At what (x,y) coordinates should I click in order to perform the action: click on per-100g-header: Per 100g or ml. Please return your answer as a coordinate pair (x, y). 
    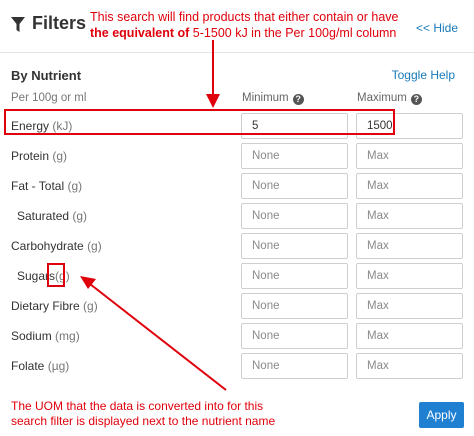
    Looking at the image, I should click on (49, 98).